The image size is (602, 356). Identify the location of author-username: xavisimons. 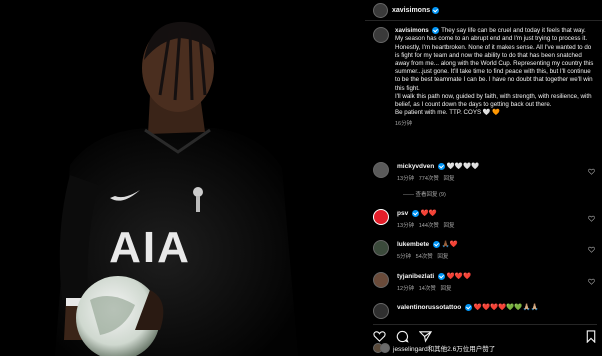
(411, 10).